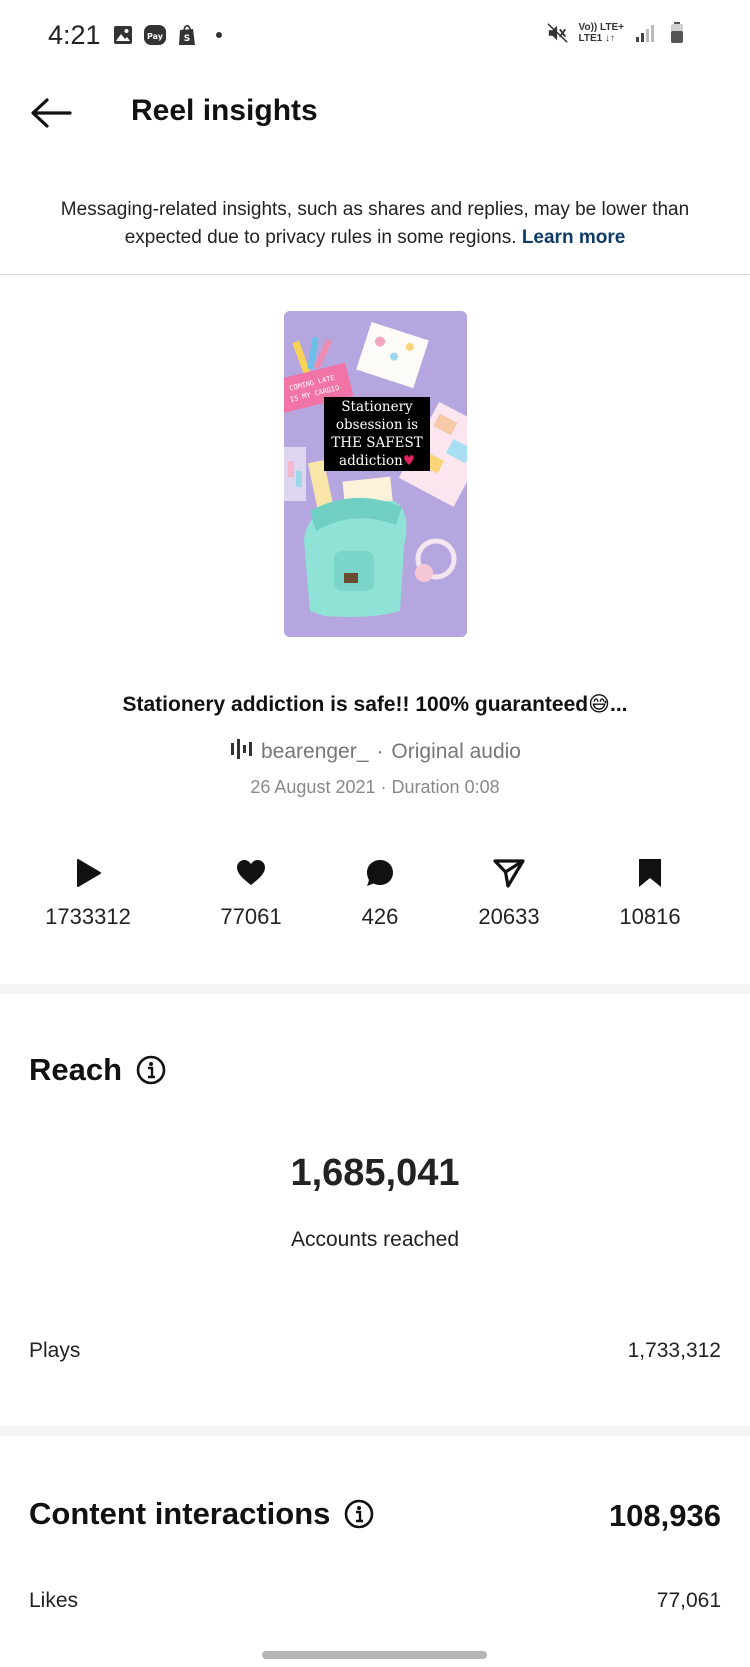  Describe the element at coordinates (650, 916) in the screenshot. I see `stat-saves-value: 10816` at that location.